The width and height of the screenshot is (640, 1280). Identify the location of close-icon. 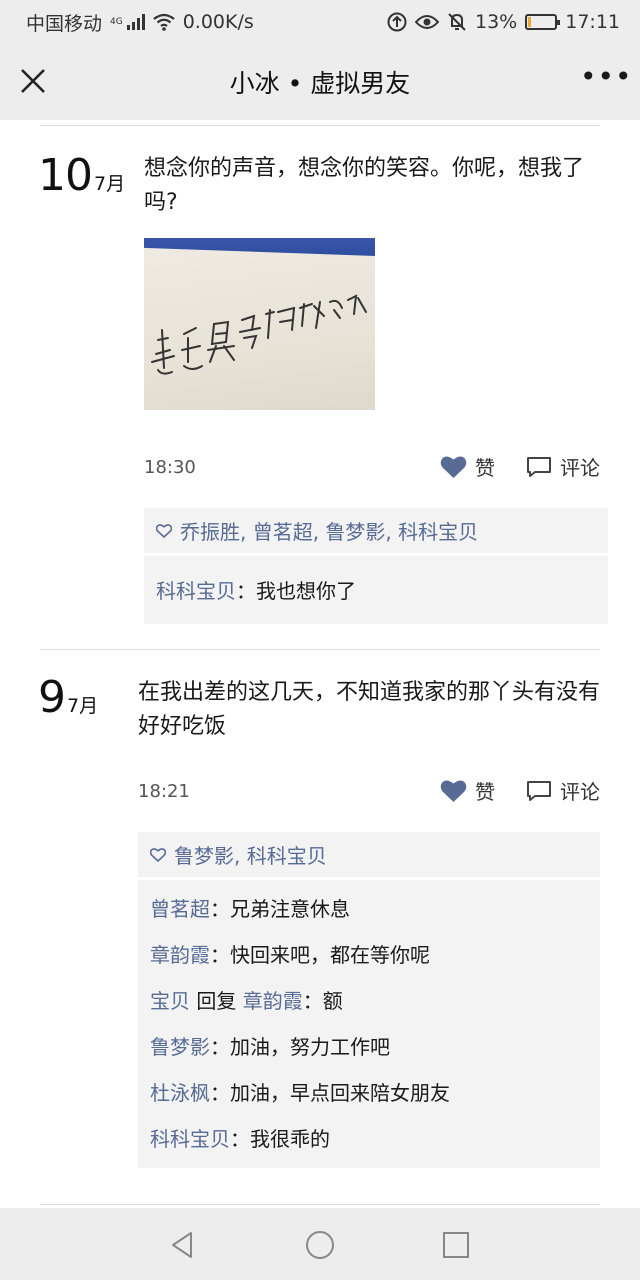
(33, 81).